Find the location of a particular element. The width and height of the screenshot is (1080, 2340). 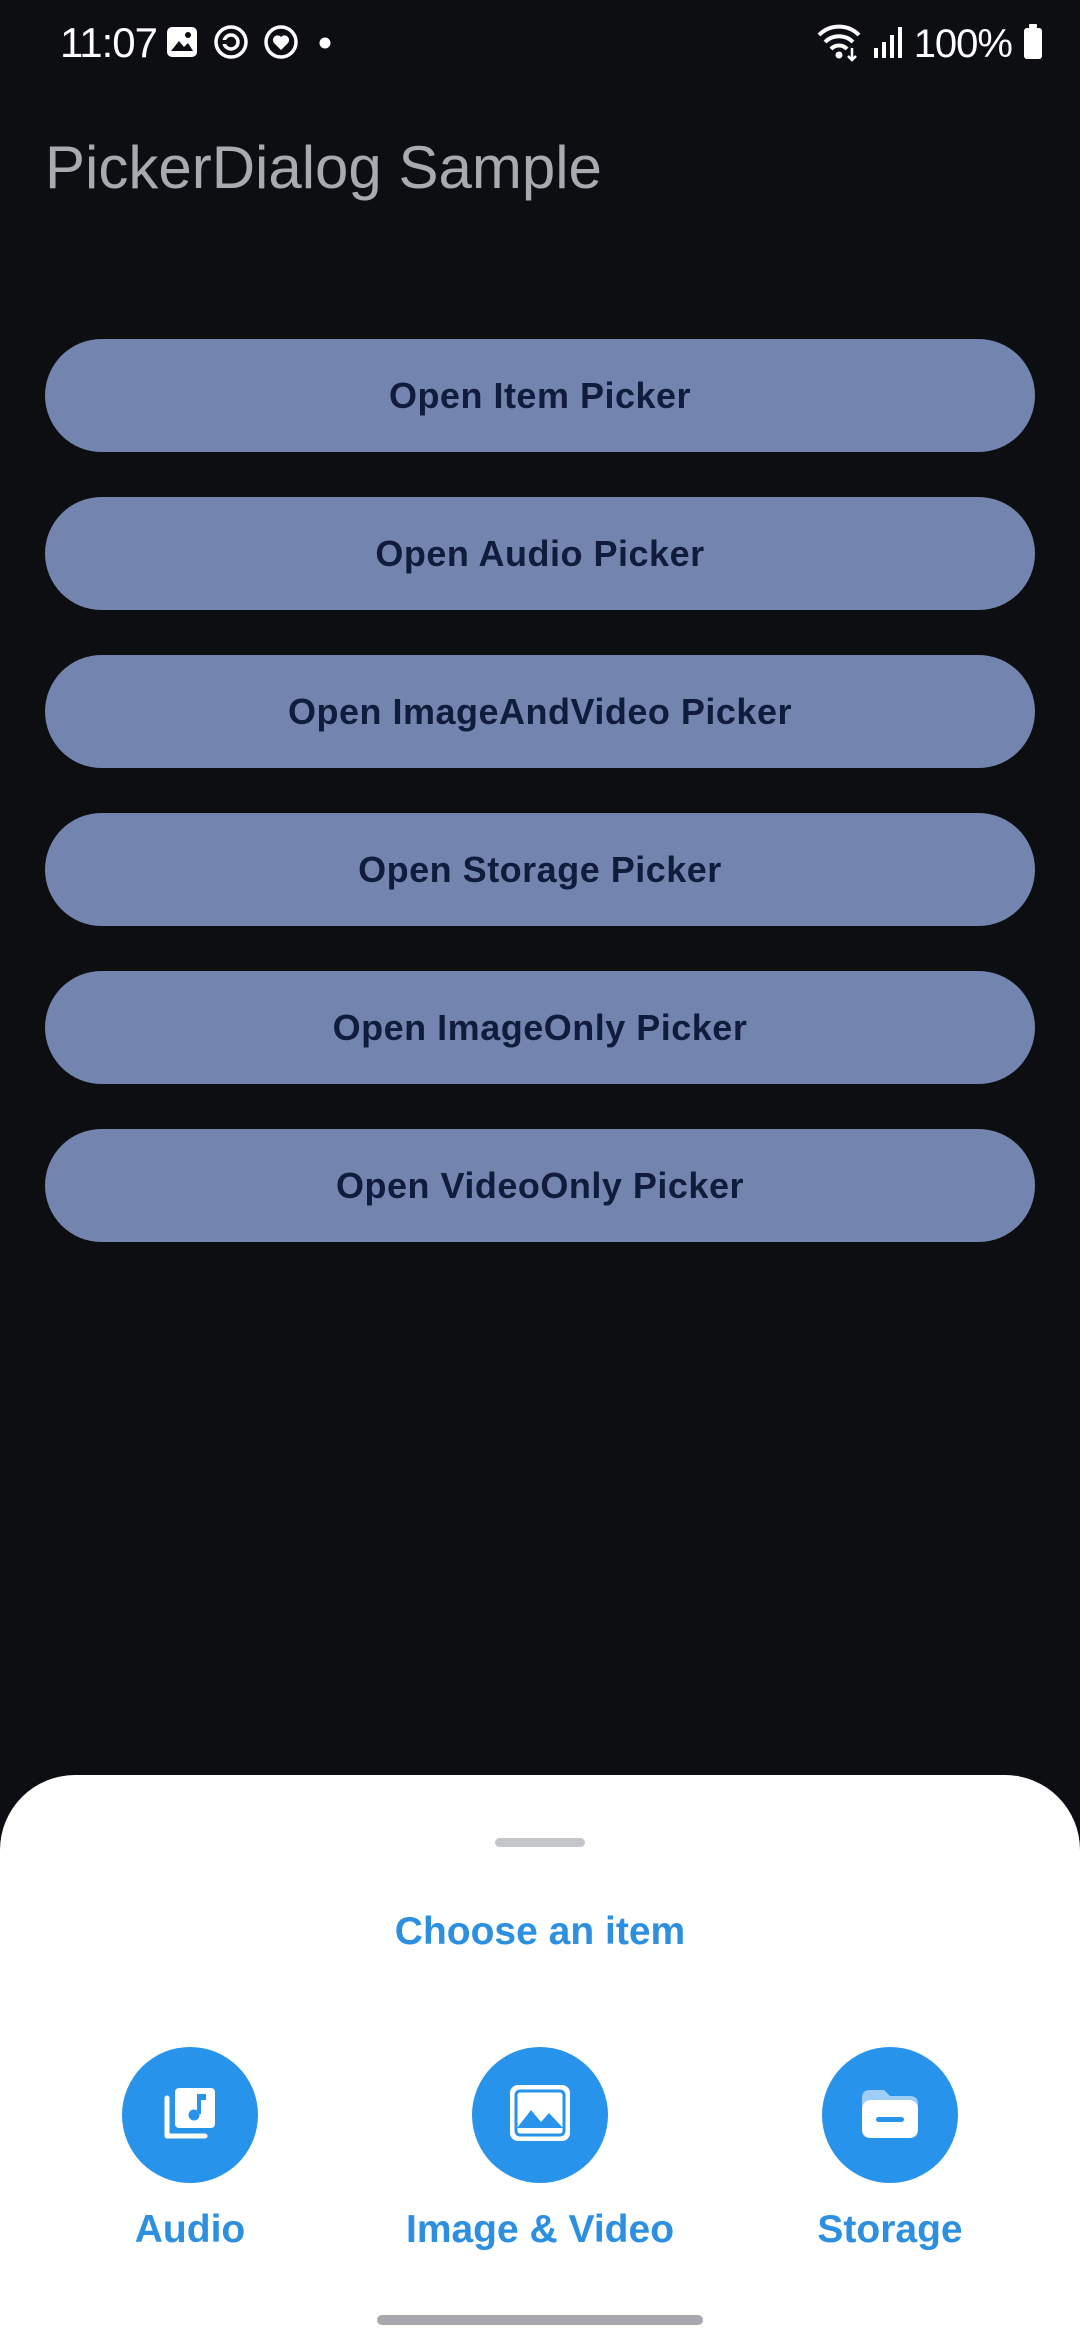

image-video-option-label: Image & Video is located at coordinates (540, 2229).